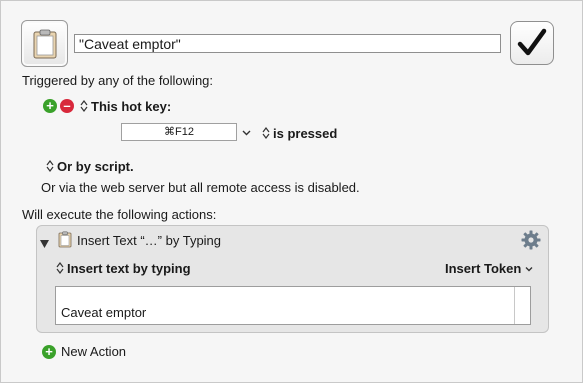 The height and width of the screenshot is (383, 583). Describe the element at coordinates (95, 166) in the screenshot. I see `script-trigger-label: Or by script.` at that location.